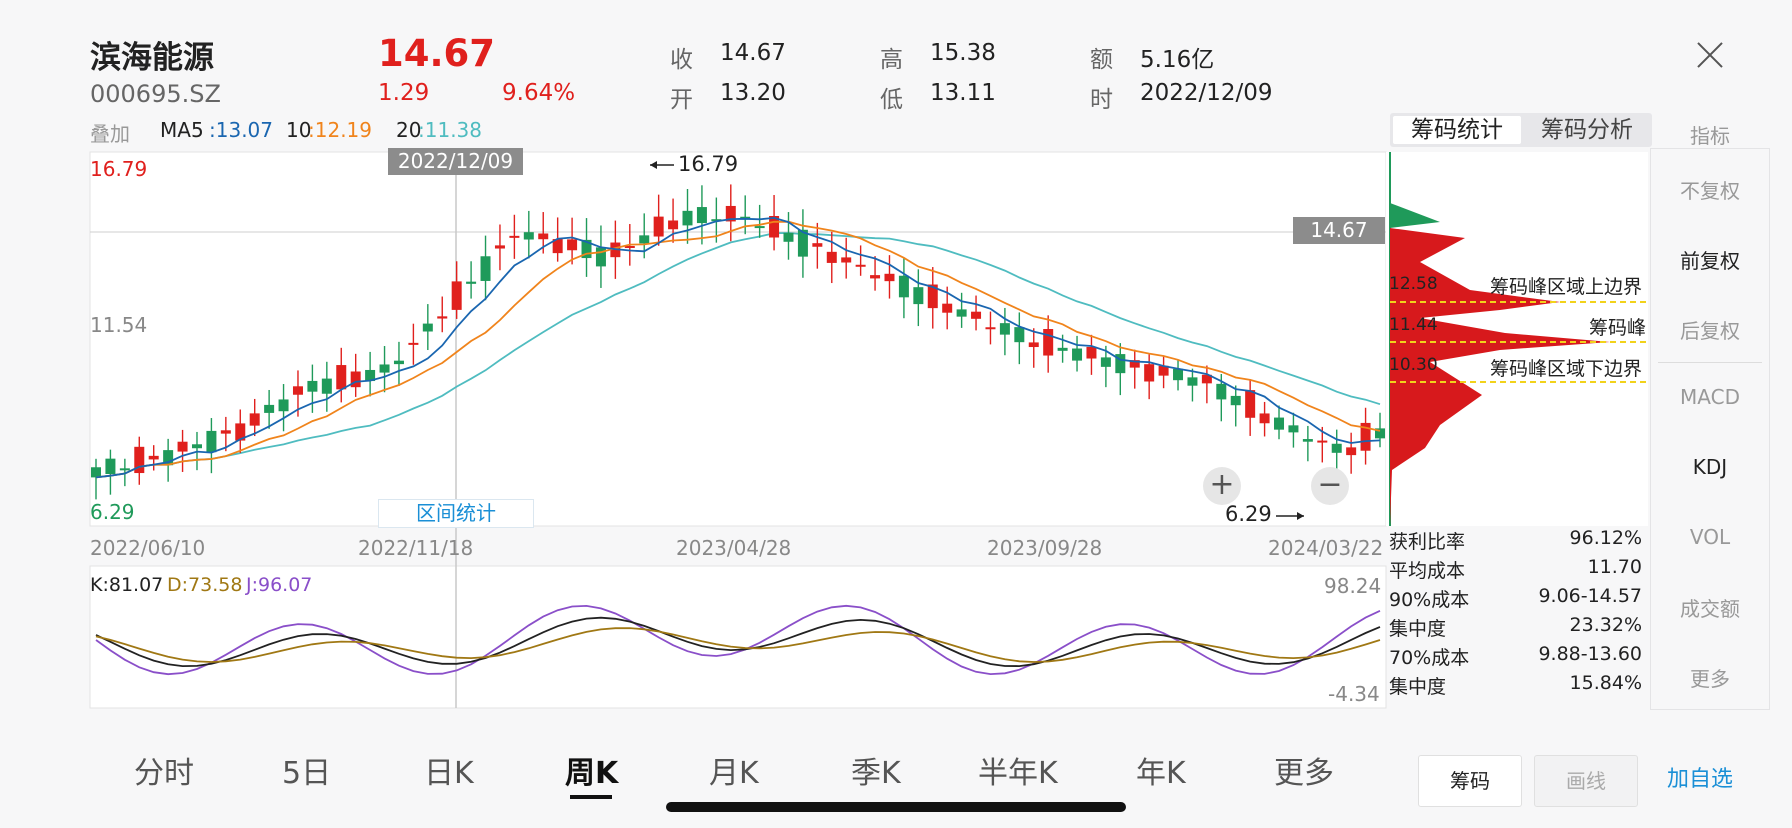 This screenshot has width=1792, height=828. What do you see at coordinates (127, 585) in the screenshot?
I see `kdj-k-value: K:81.07` at bounding box center [127, 585].